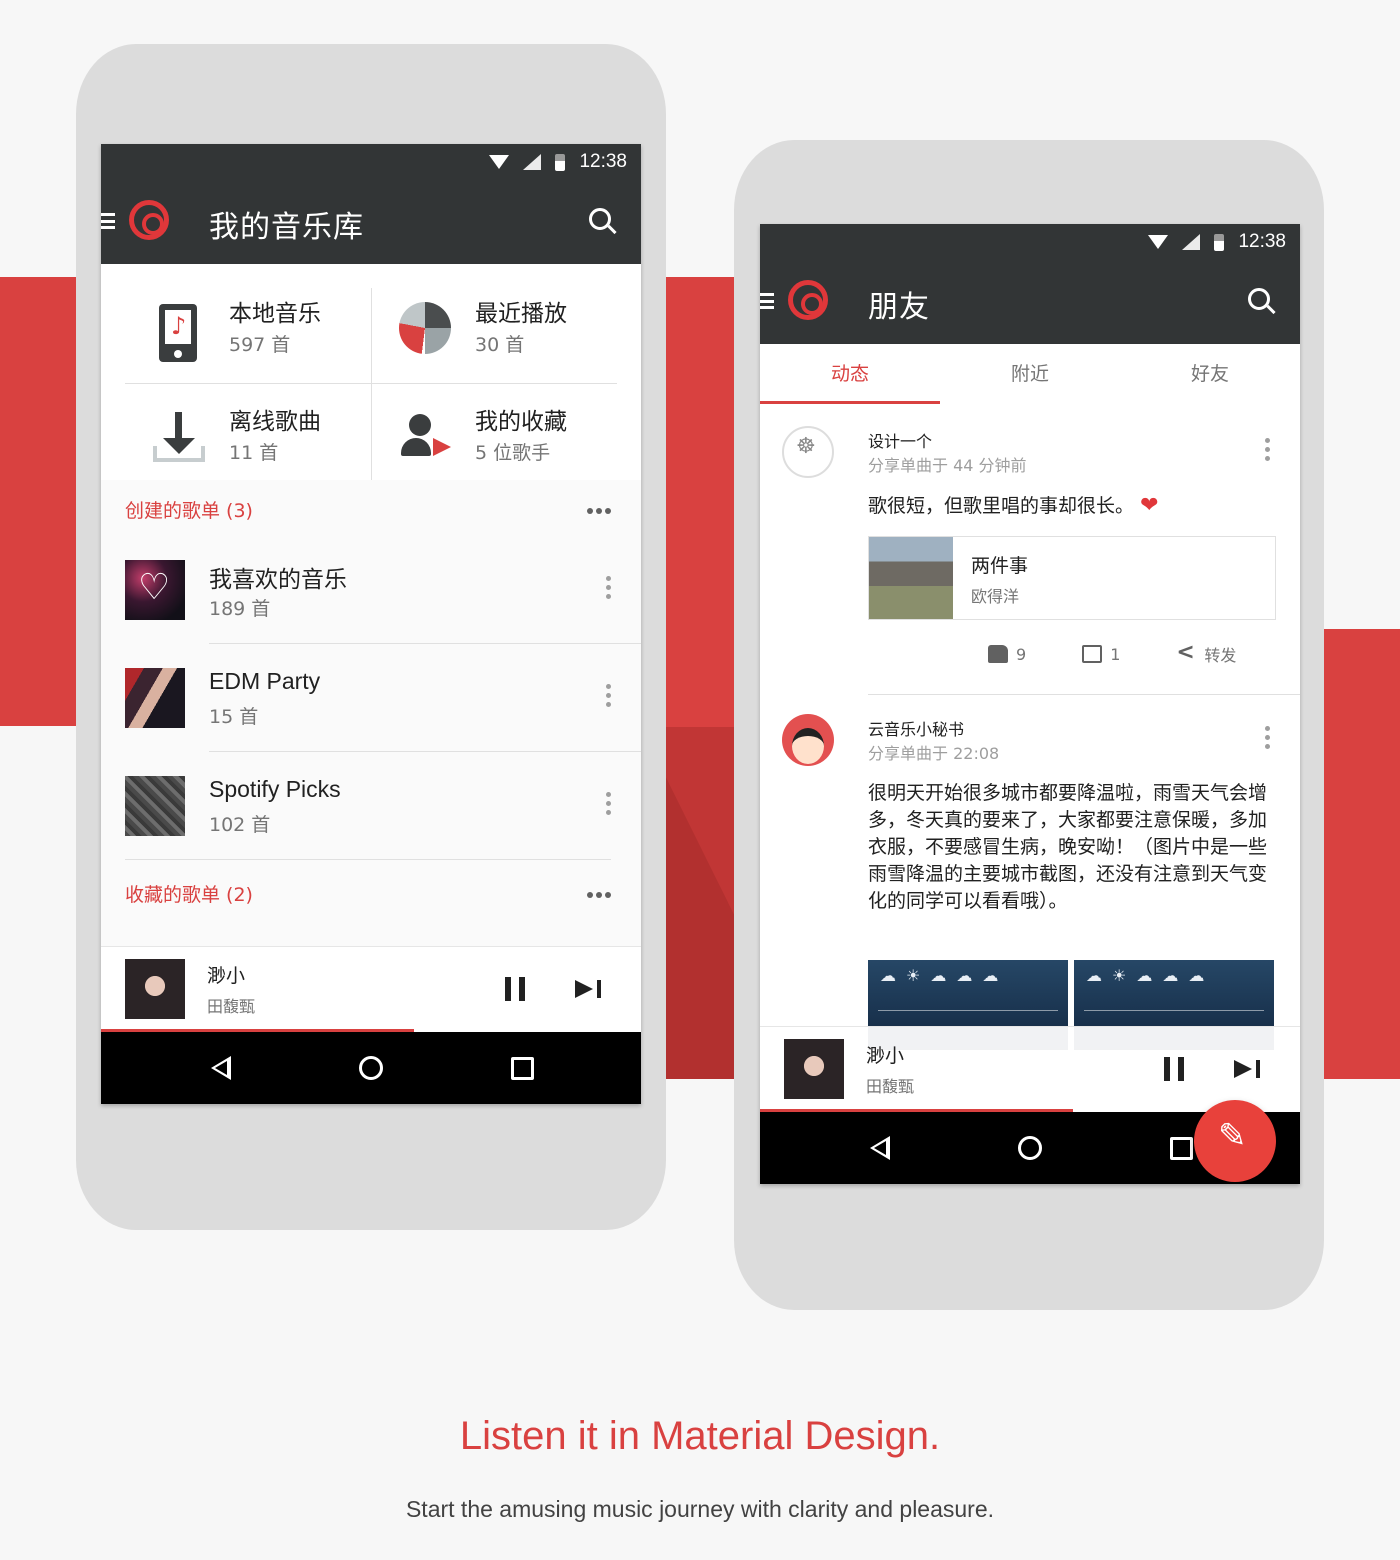  Describe the element at coordinates (521, 422) in the screenshot. I see `grid-item-label: 我的收藏` at that location.